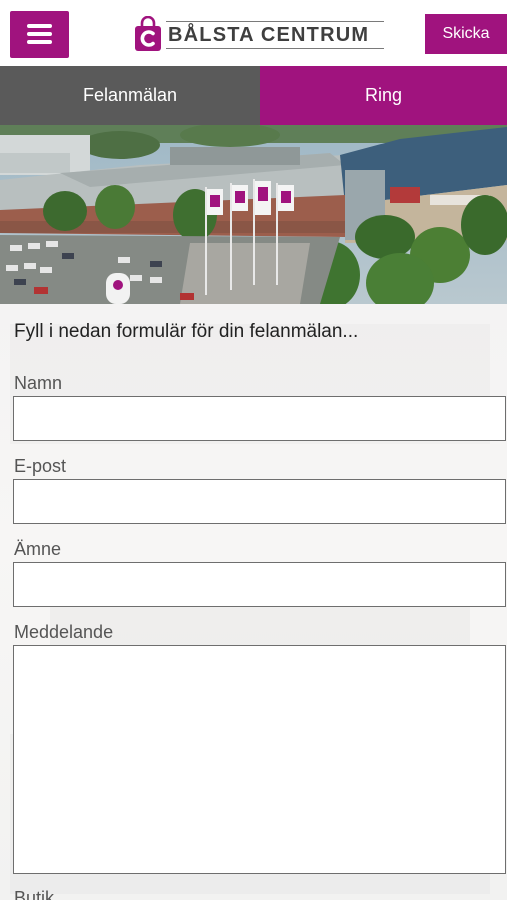 The height and width of the screenshot is (900, 507). What do you see at coordinates (466, 34) in the screenshot?
I see `send-button: Skicka` at bounding box center [466, 34].